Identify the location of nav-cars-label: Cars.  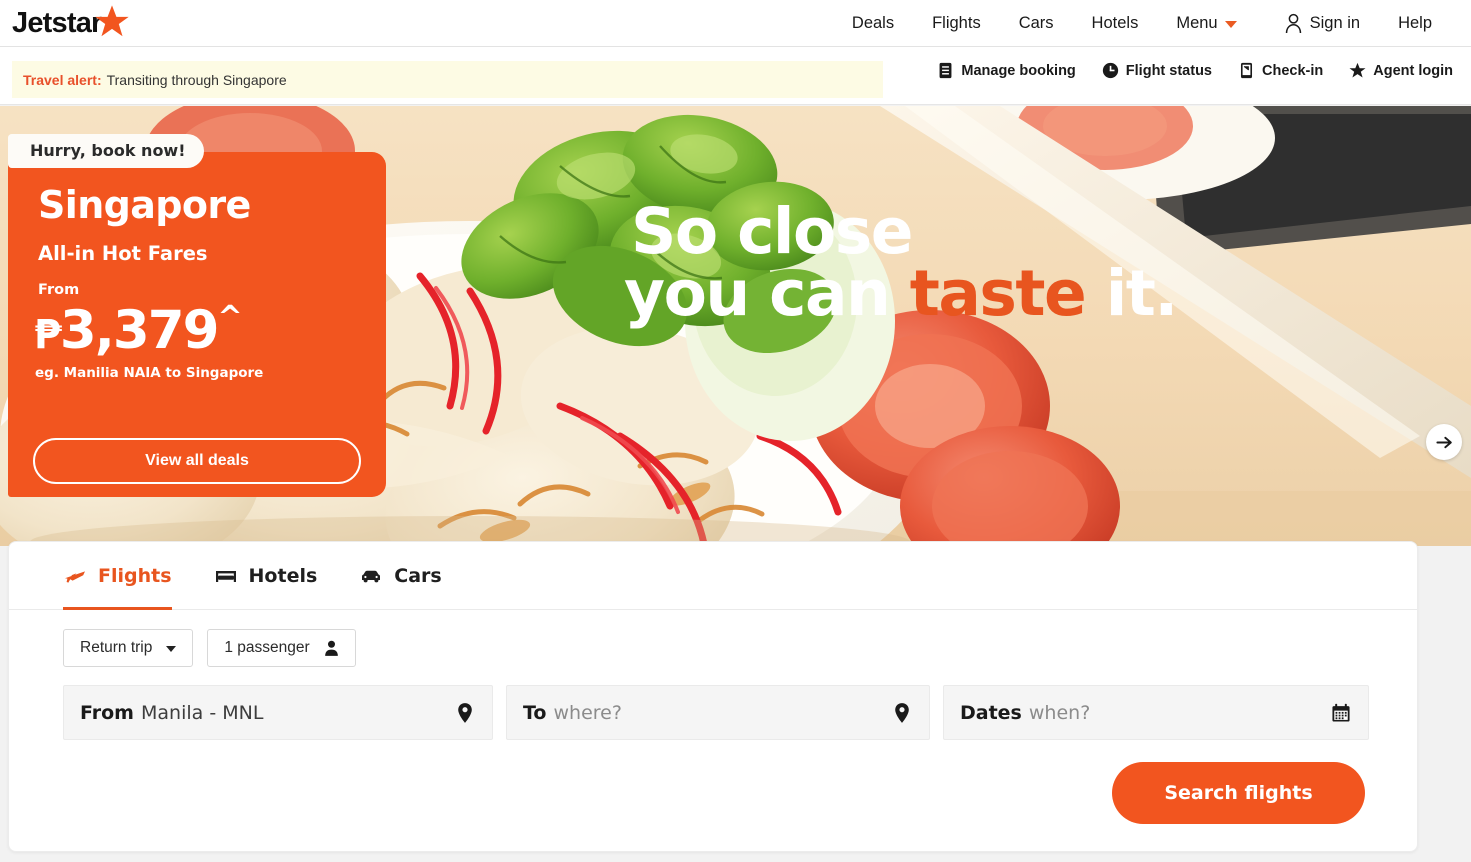
(1036, 22).